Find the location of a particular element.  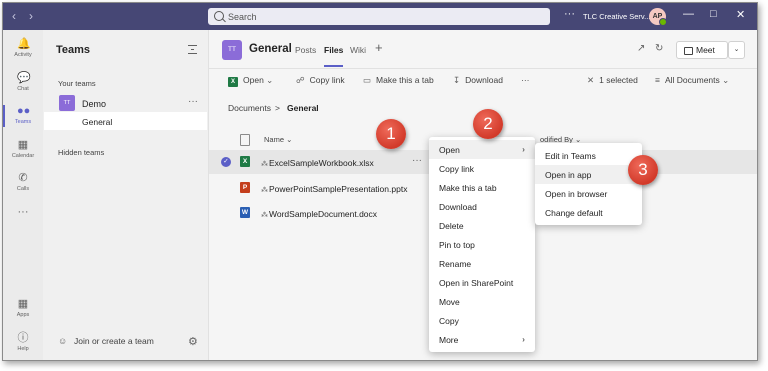

tab-posts: Posts is located at coordinates (305, 50).